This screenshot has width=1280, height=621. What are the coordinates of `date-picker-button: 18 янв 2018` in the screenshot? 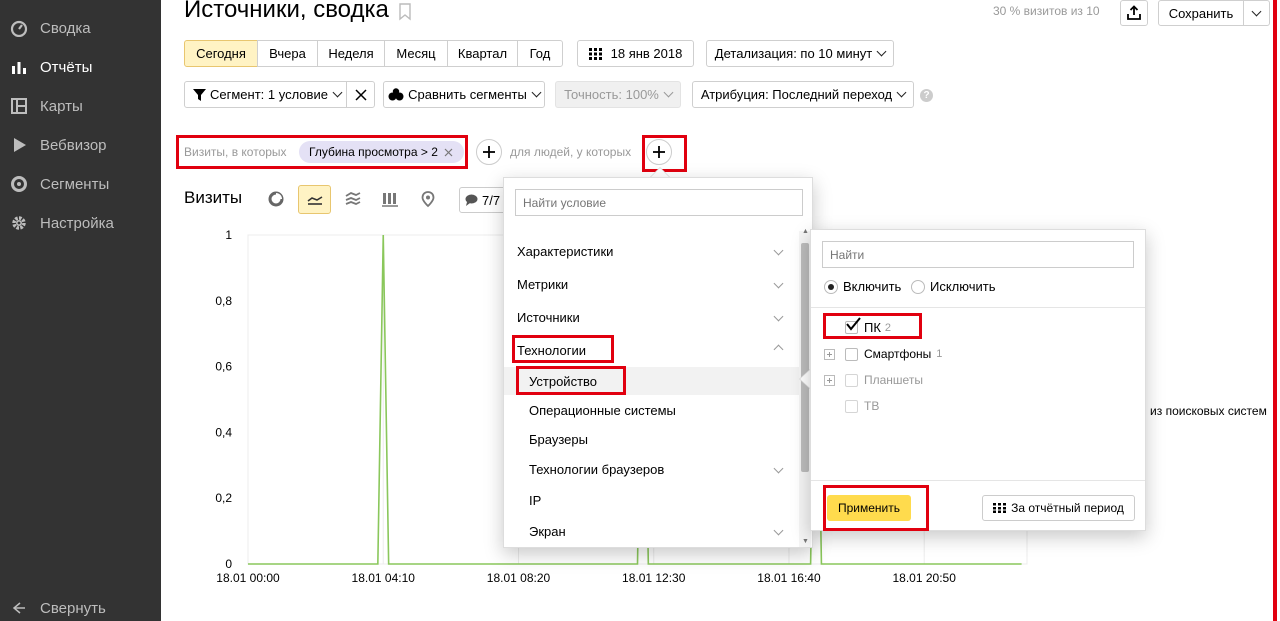 It's located at (635, 53).